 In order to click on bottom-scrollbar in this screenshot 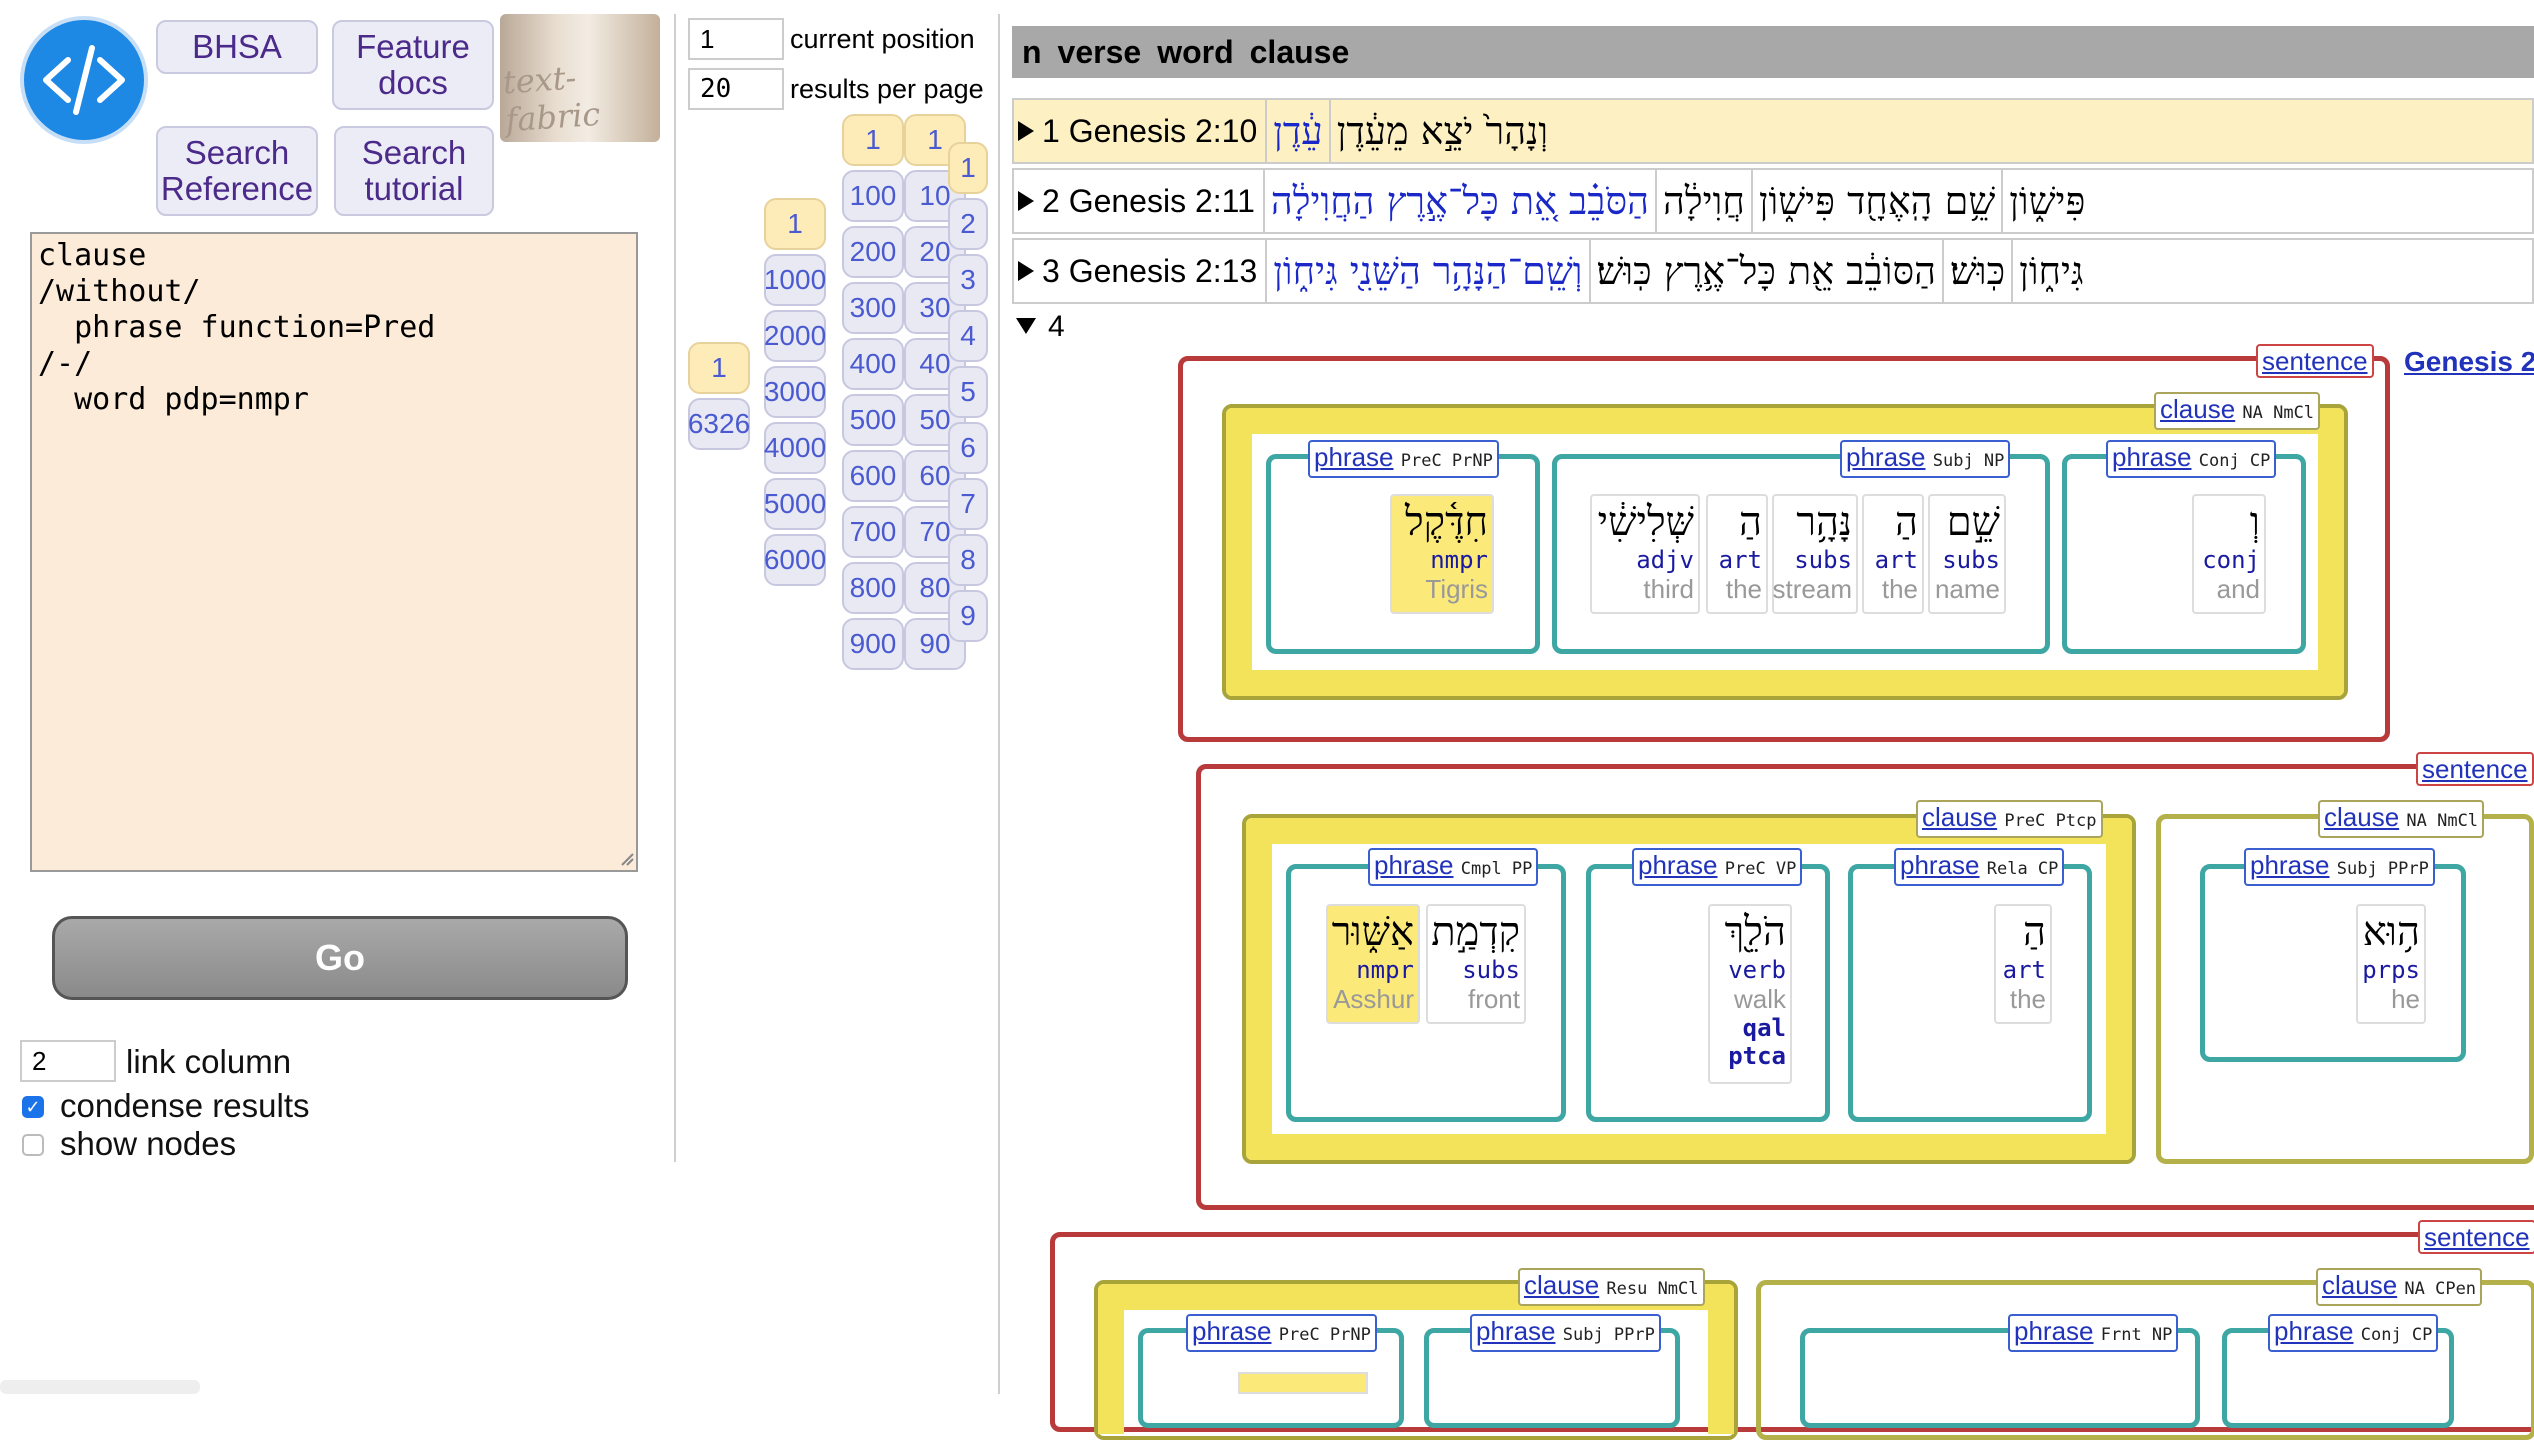, I will do `click(100, 1387)`.